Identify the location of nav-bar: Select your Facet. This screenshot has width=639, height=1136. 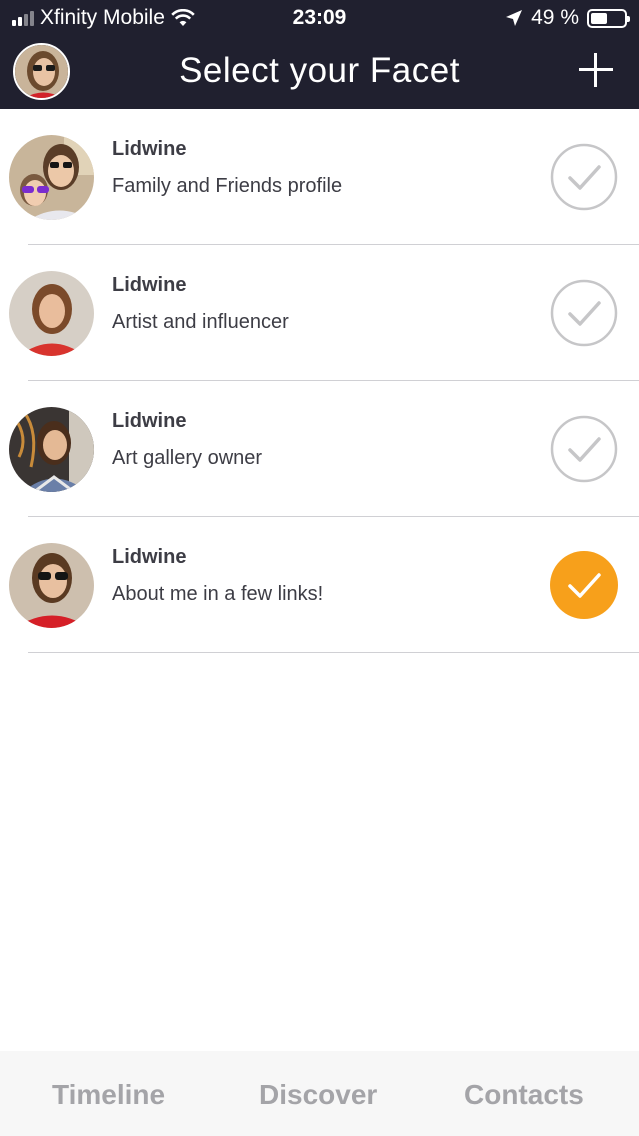
(319, 72).